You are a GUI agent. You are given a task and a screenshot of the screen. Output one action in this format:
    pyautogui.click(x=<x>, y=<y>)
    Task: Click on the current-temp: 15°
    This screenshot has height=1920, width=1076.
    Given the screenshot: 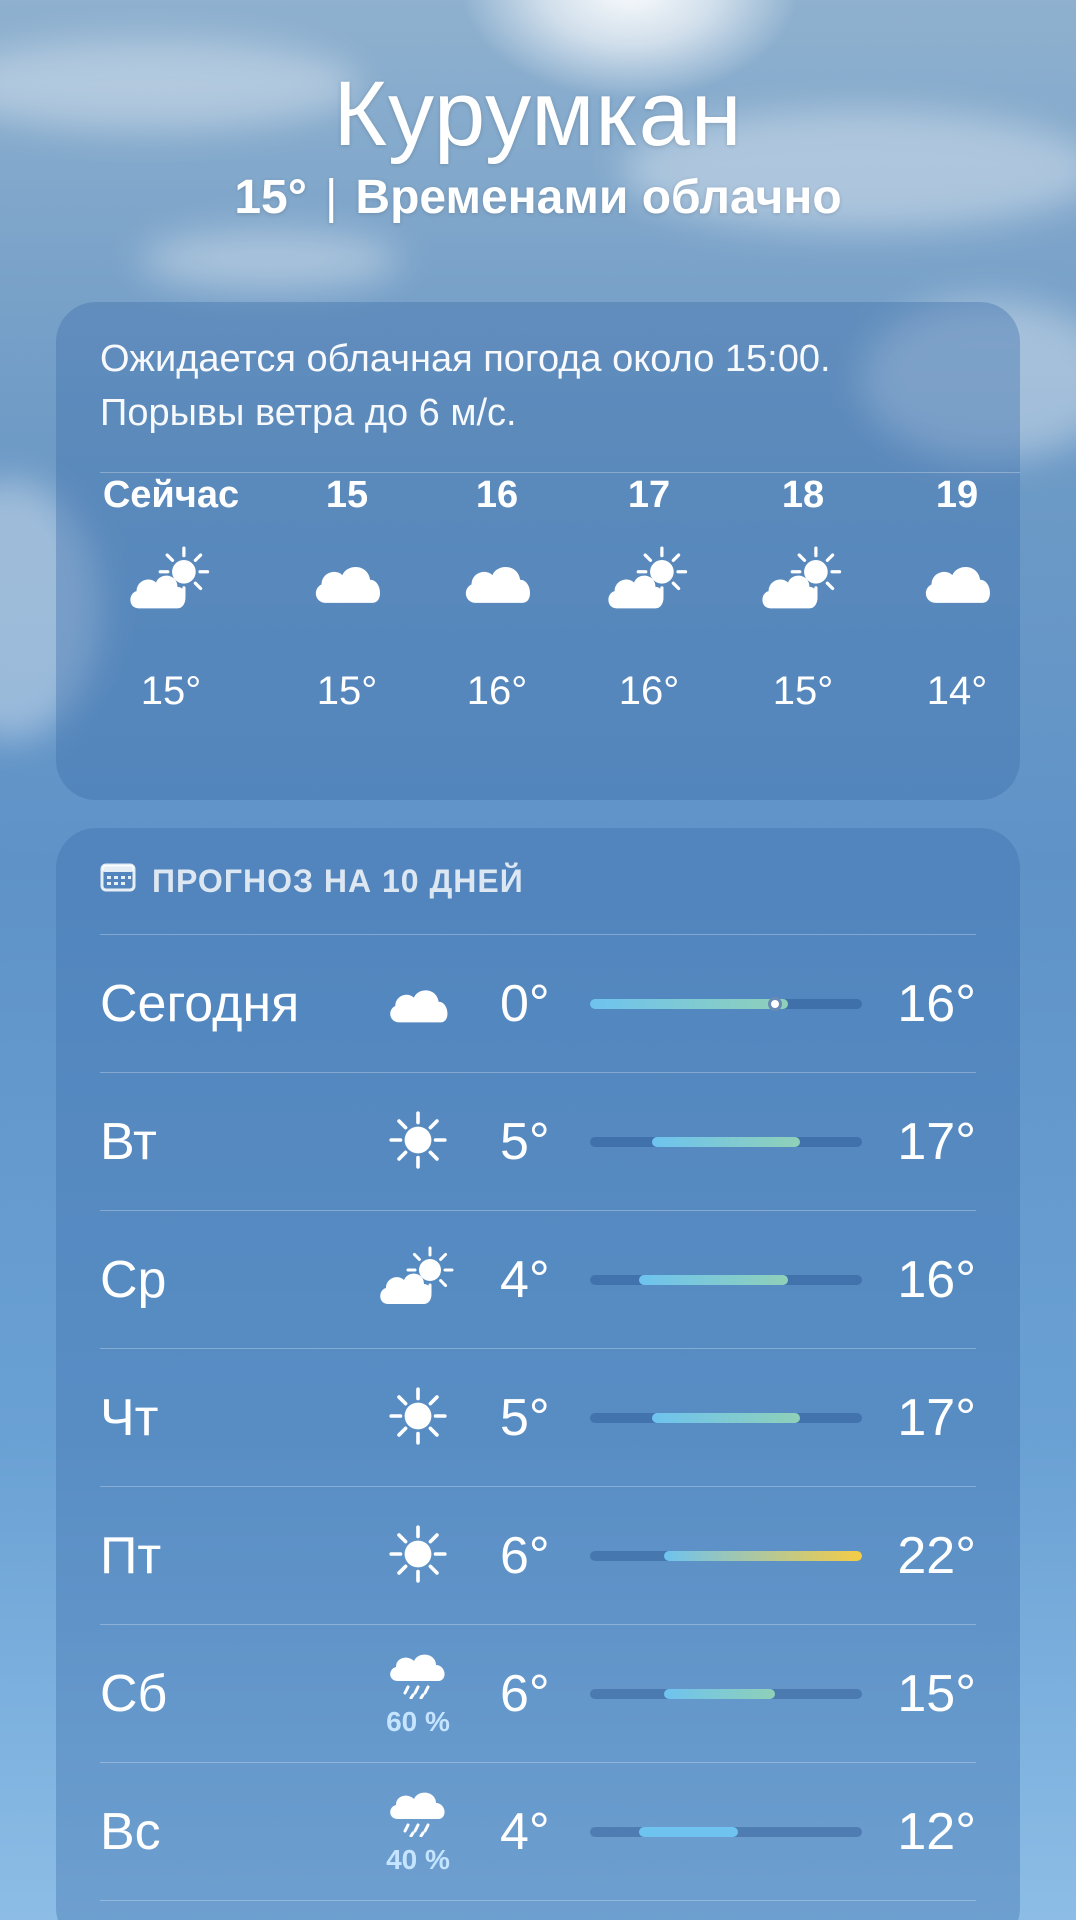 What is the action you would take?
    pyautogui.click(x=270, y=197)
    